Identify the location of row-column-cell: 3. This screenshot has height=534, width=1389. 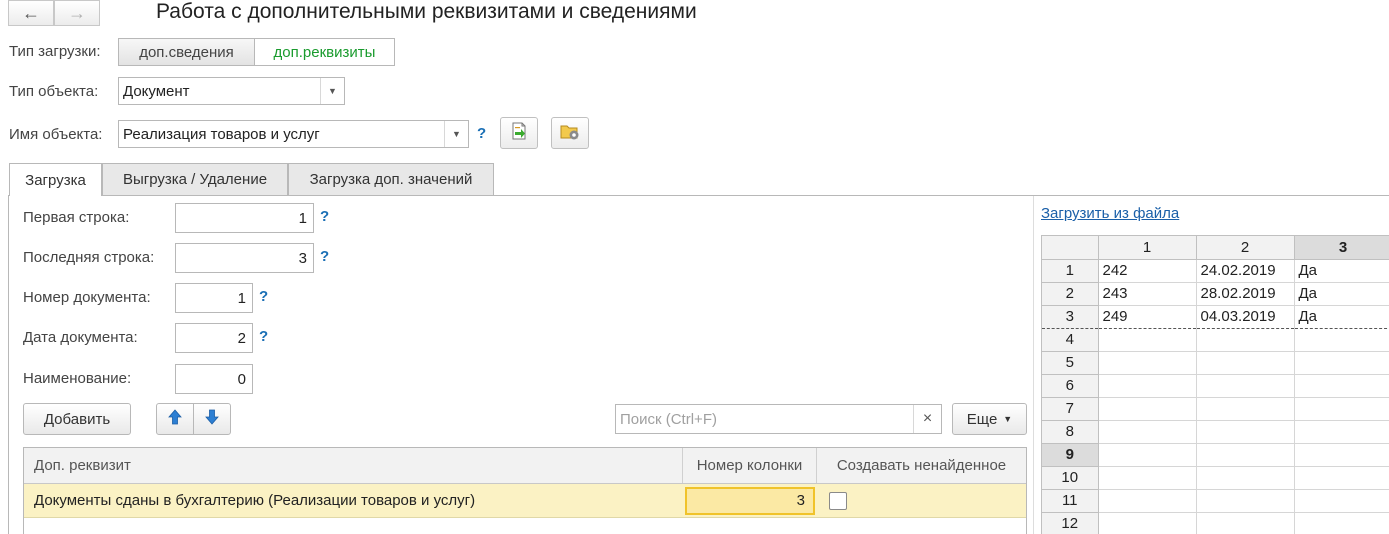
(750, 500).